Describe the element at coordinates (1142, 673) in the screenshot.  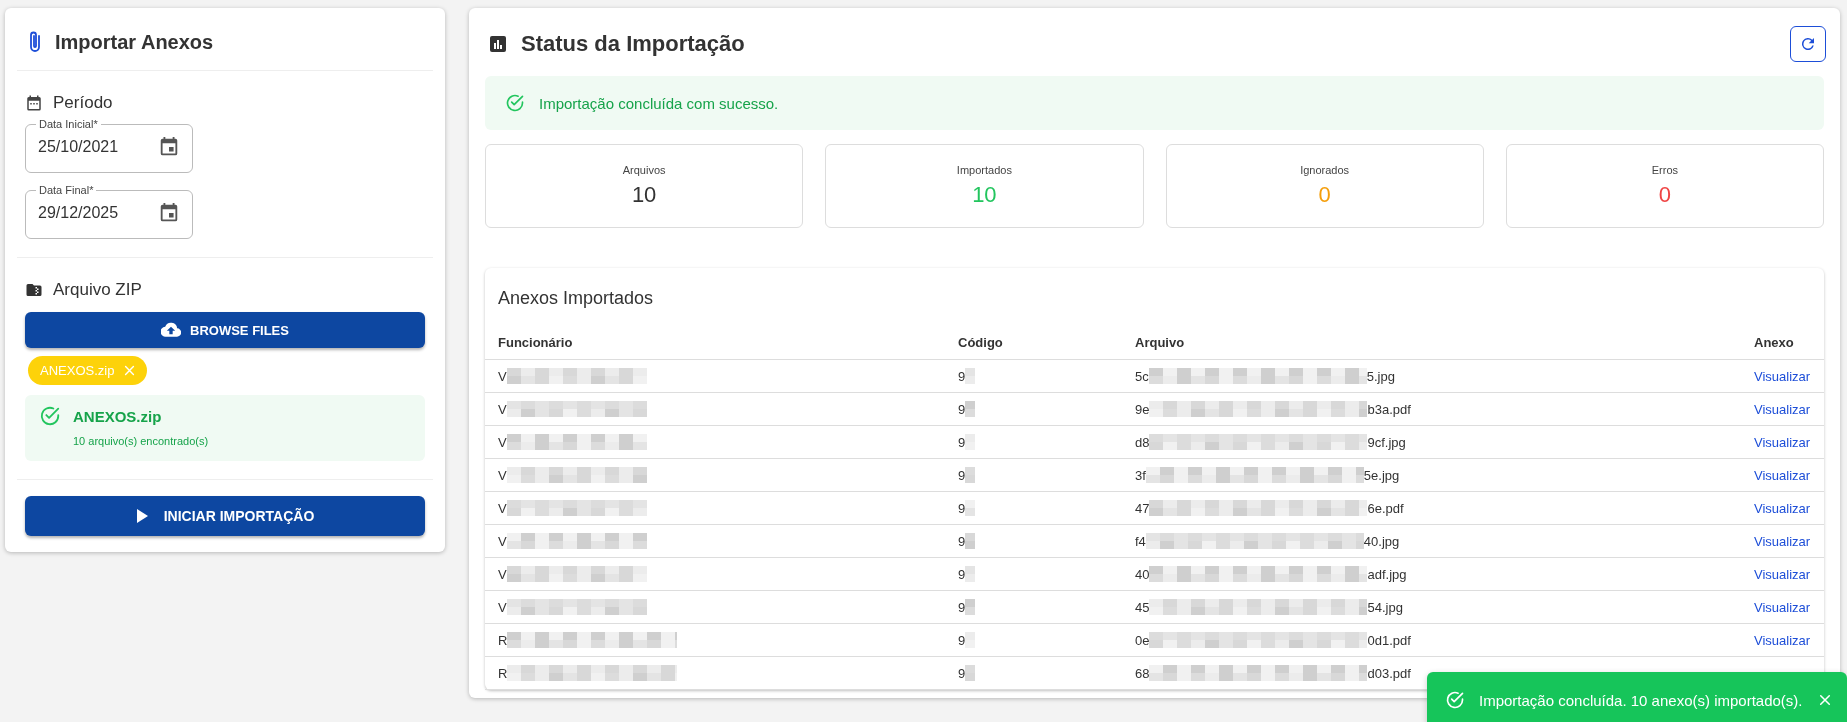
I see `table-cell: 68` at that location.